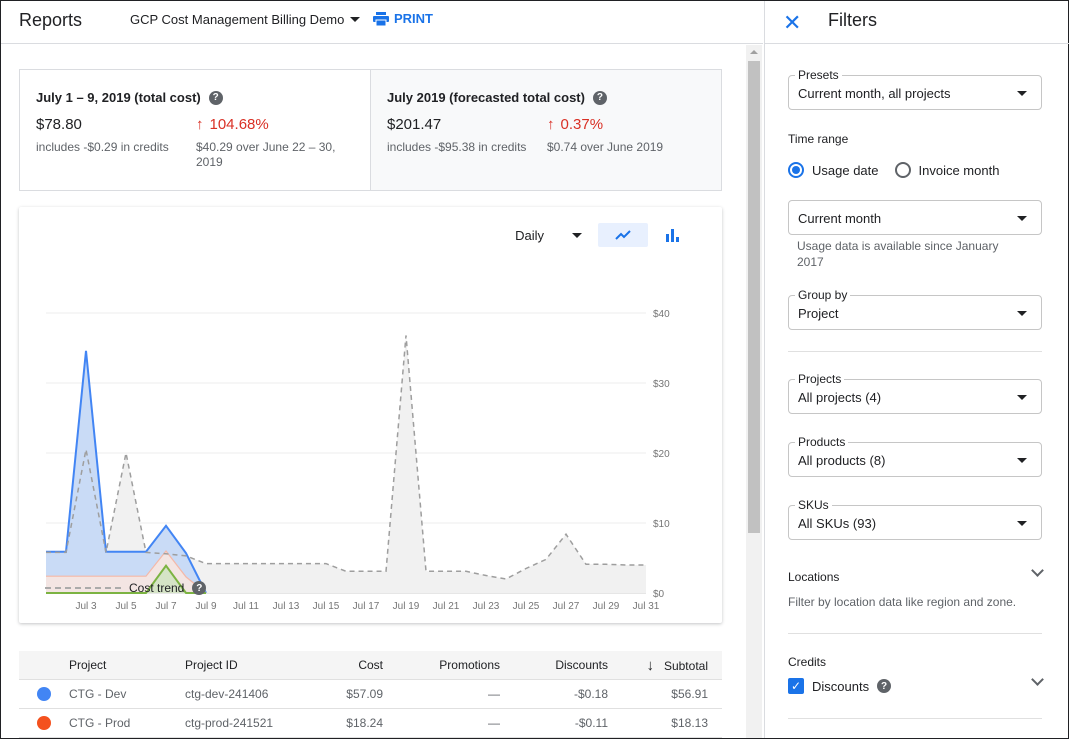  What do you see at coordinates (661, 384) in the screenshot?
I see `y-tick-label: $30` at bounding box center [661, 384].